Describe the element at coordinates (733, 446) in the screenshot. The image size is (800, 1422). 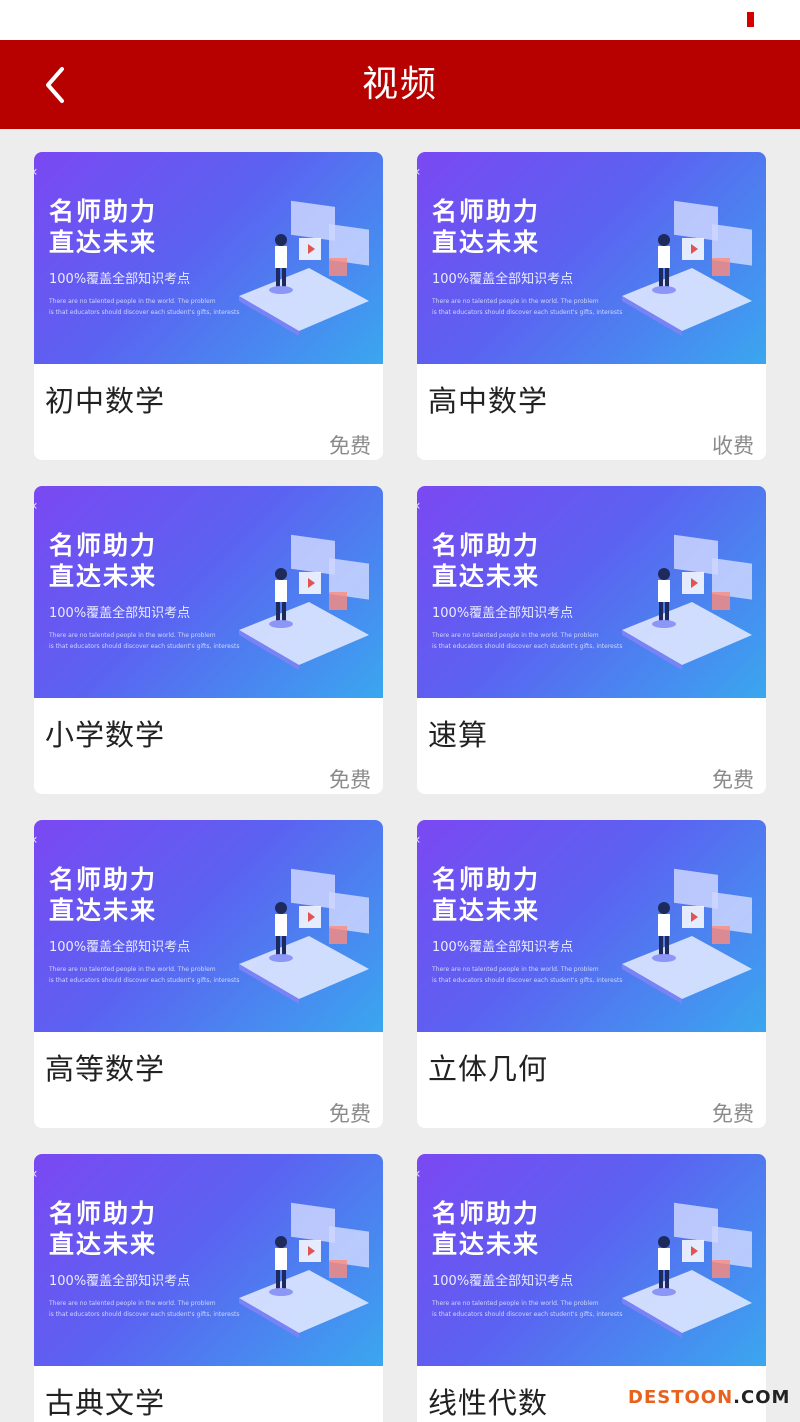
I see `price-label: 收费` at that location.